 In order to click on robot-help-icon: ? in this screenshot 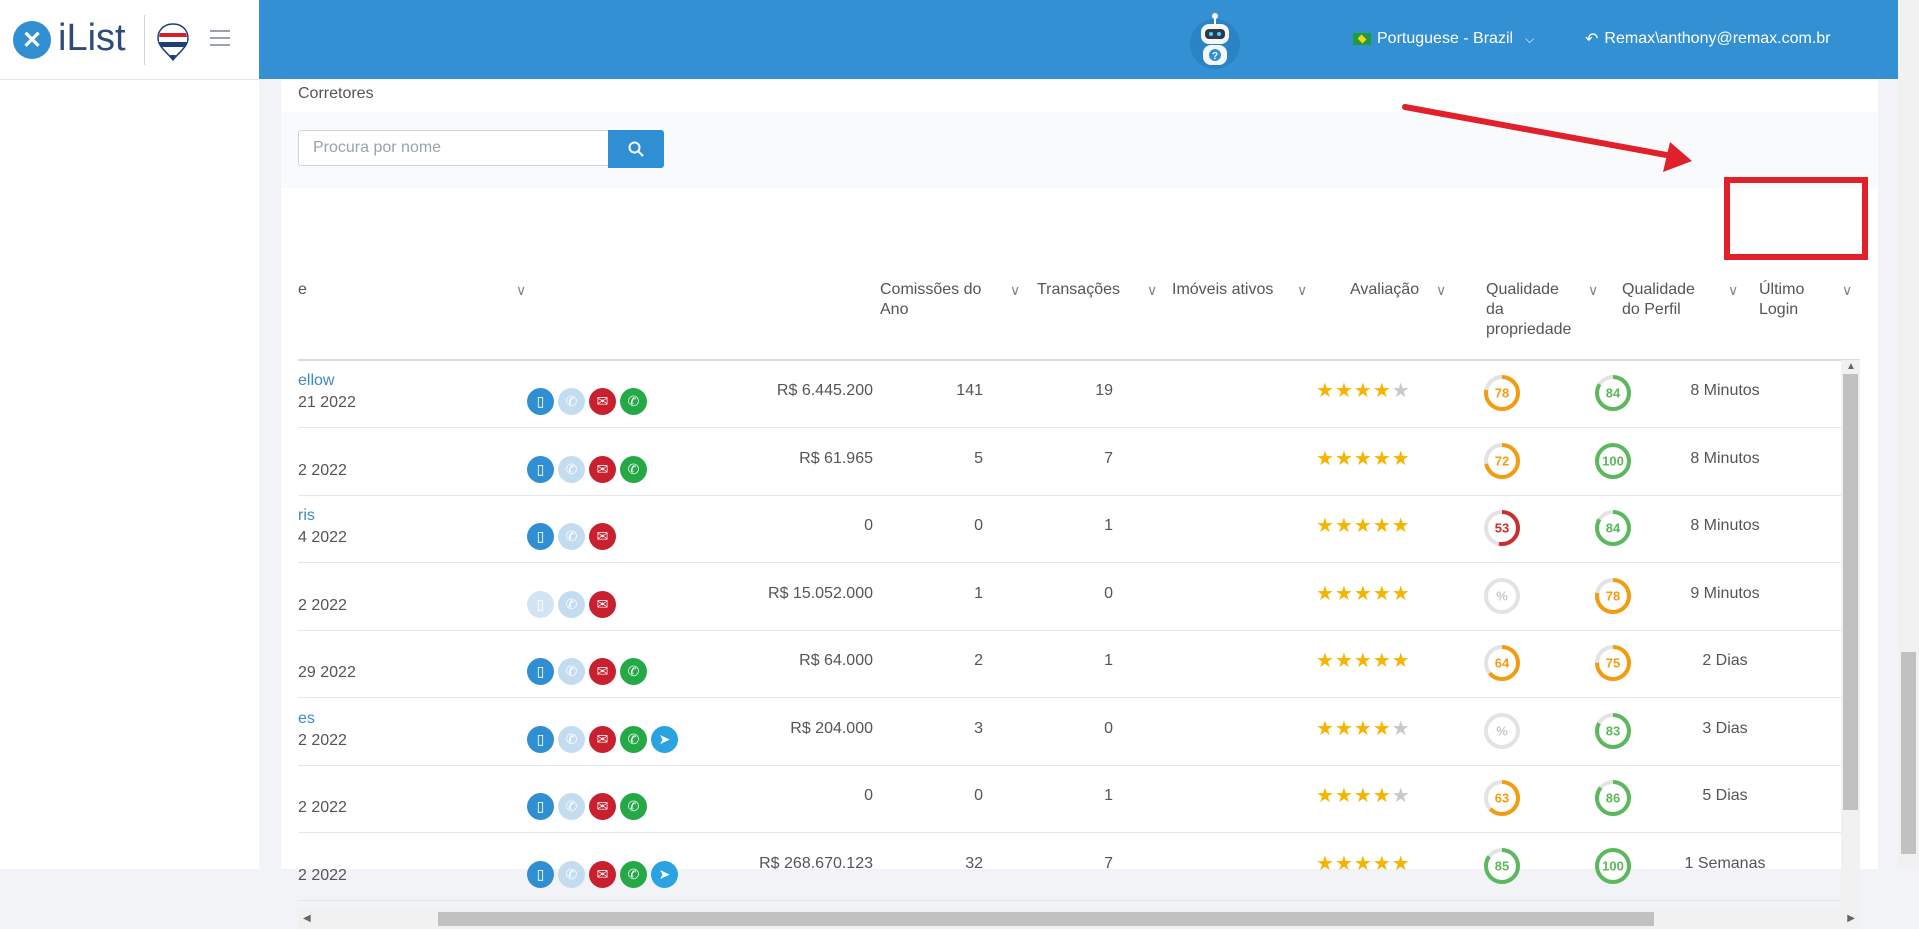, I will do `click(1215, 41)`.